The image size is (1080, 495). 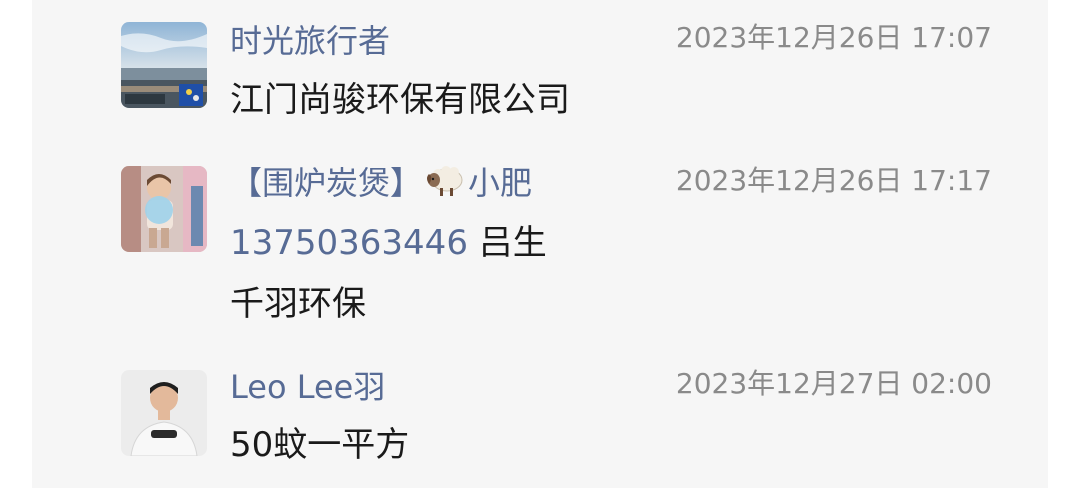 I want to click on comment-author: 【围炉炭煲】 小肥, so click(x=381, y=185).